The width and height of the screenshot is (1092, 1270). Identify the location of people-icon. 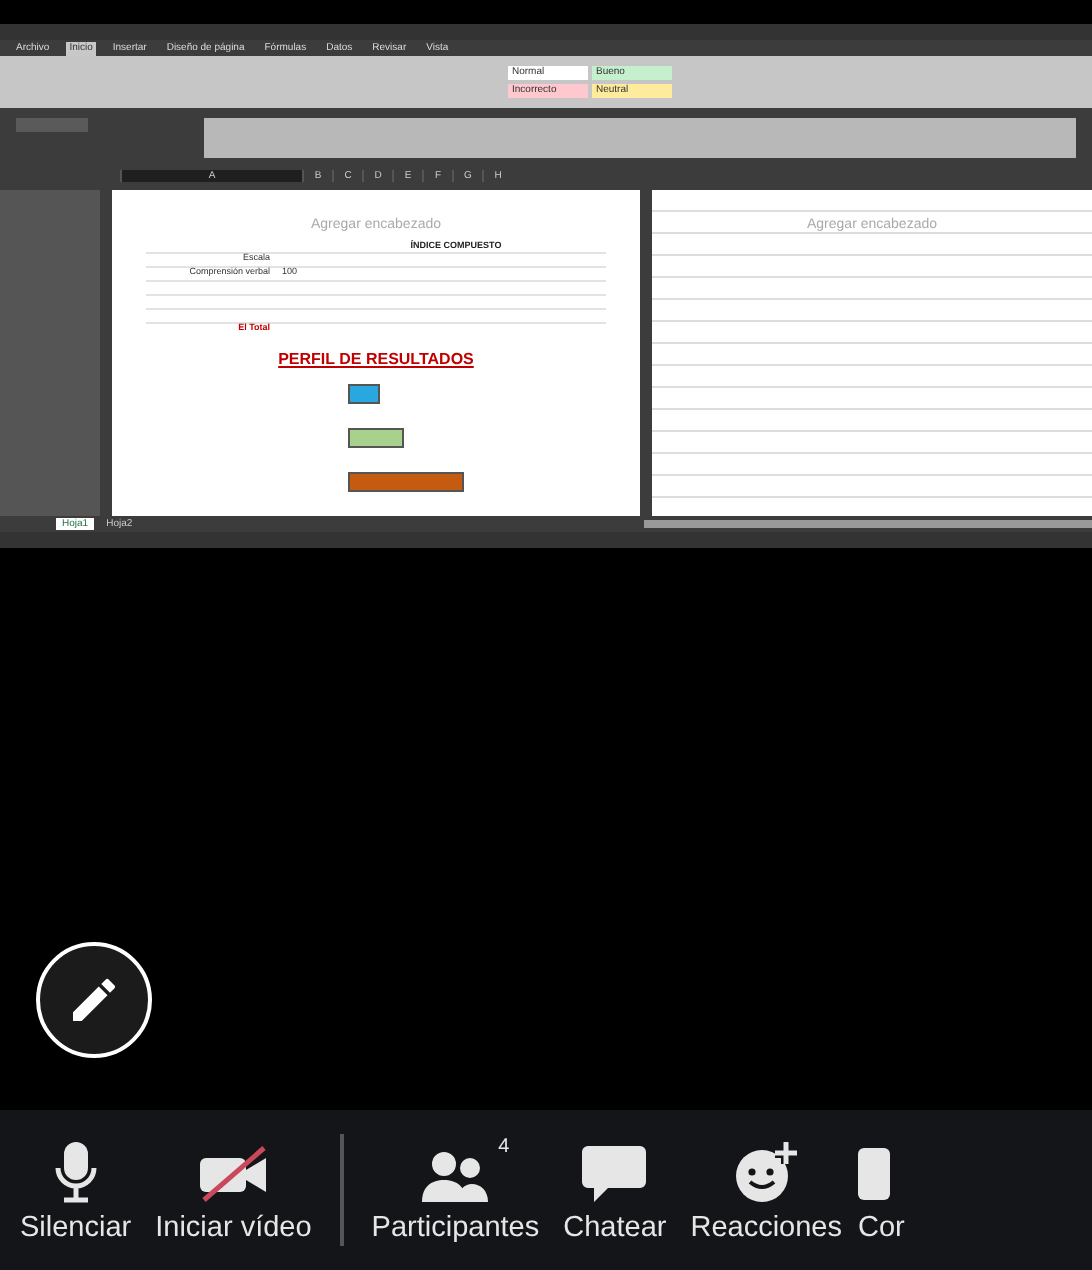
(455, 1176).